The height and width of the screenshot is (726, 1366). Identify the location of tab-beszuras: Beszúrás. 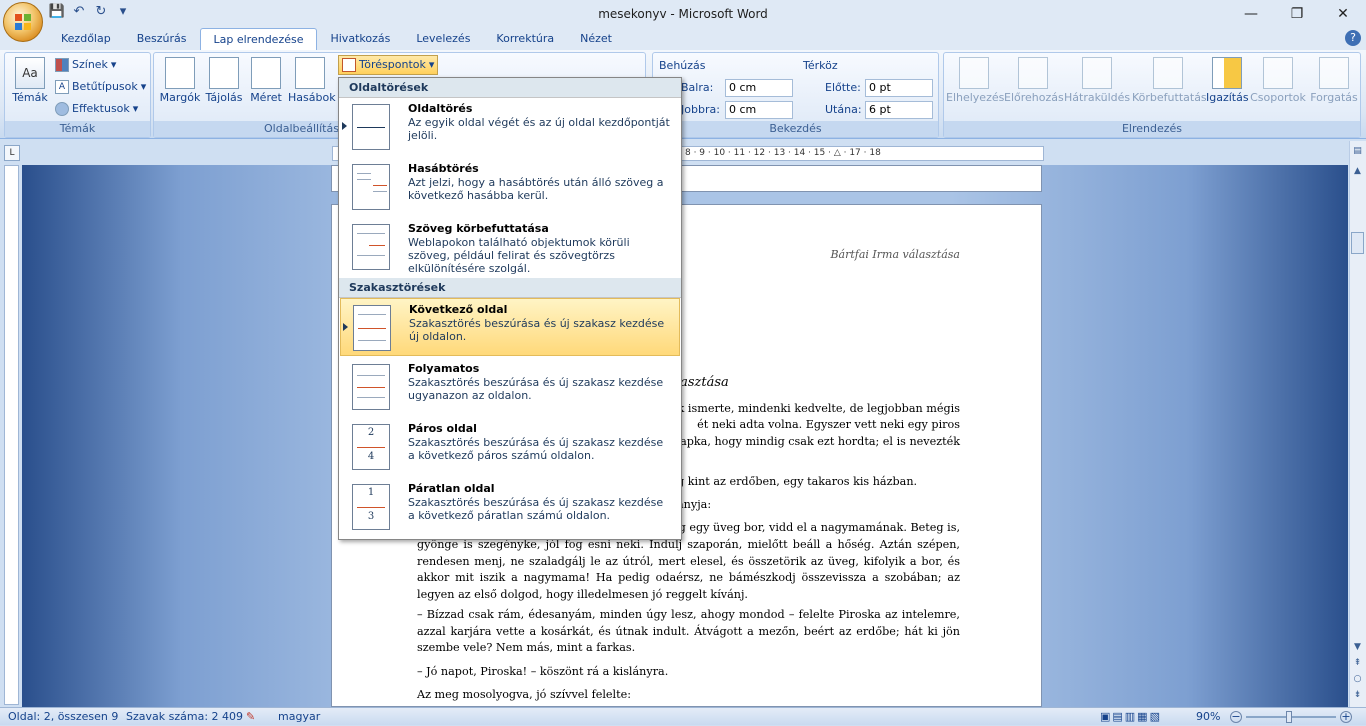
(162, 39).